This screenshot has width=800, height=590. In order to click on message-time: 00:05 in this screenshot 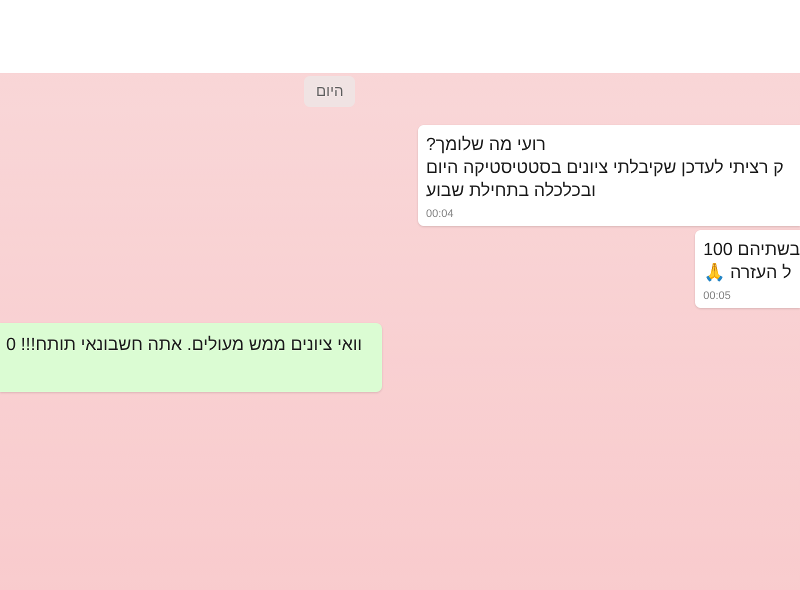, I will do `click(717, 296)`.